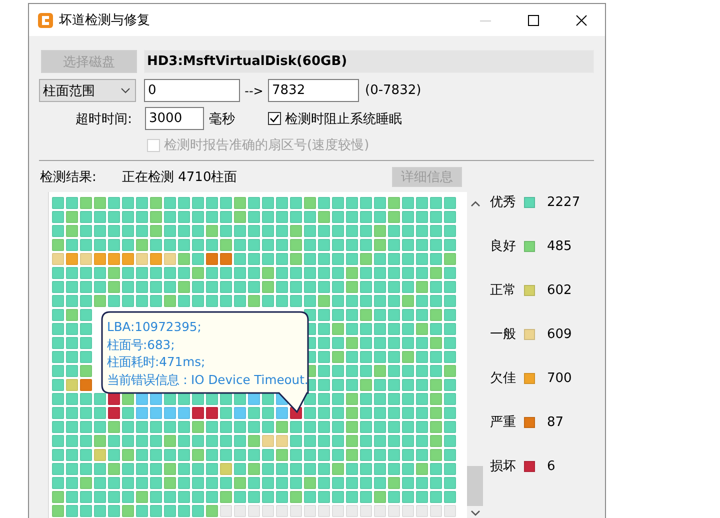 The height and width of the screenshot is (518, 720). Describe the element at coordinates (503, 291) in the screenshot. I see `legend-label: 正常` at that location.